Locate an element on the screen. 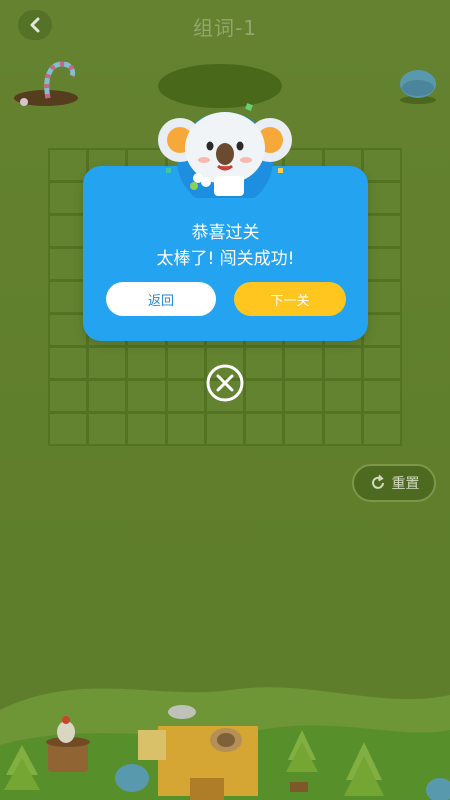  dialog-title: 恭喜过关 is located at coordinates (225, 233).